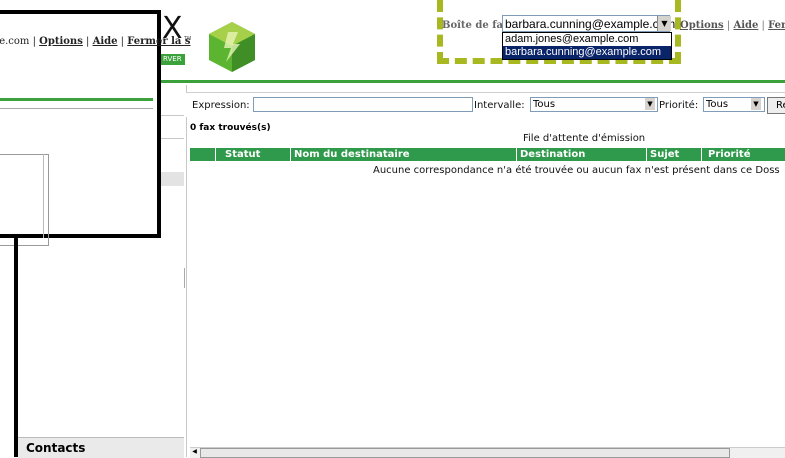 The height and width of the screenshot is (458, 785). Describe the element at coordinates (221, 105) in the screenshot. I see `expression-label: Expression:` at that location.